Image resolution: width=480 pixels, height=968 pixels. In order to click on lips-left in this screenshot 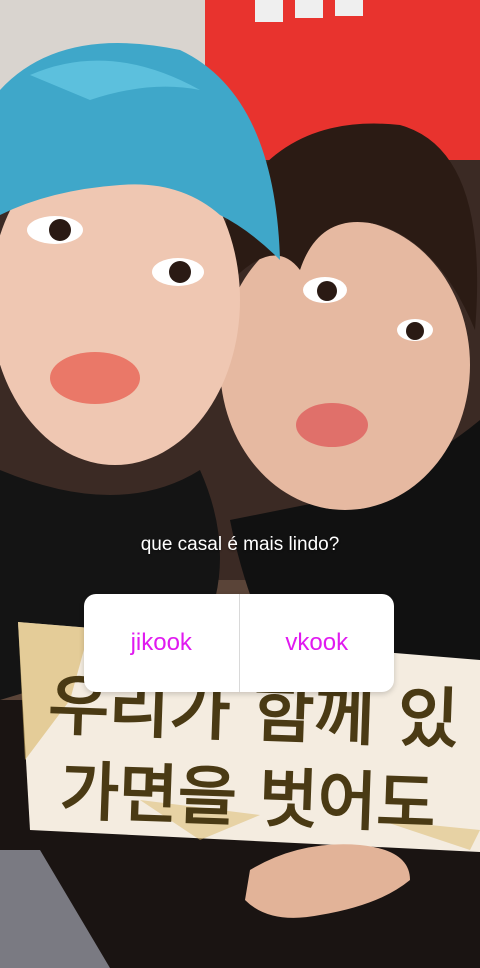, I will do `click(95, 378)`.